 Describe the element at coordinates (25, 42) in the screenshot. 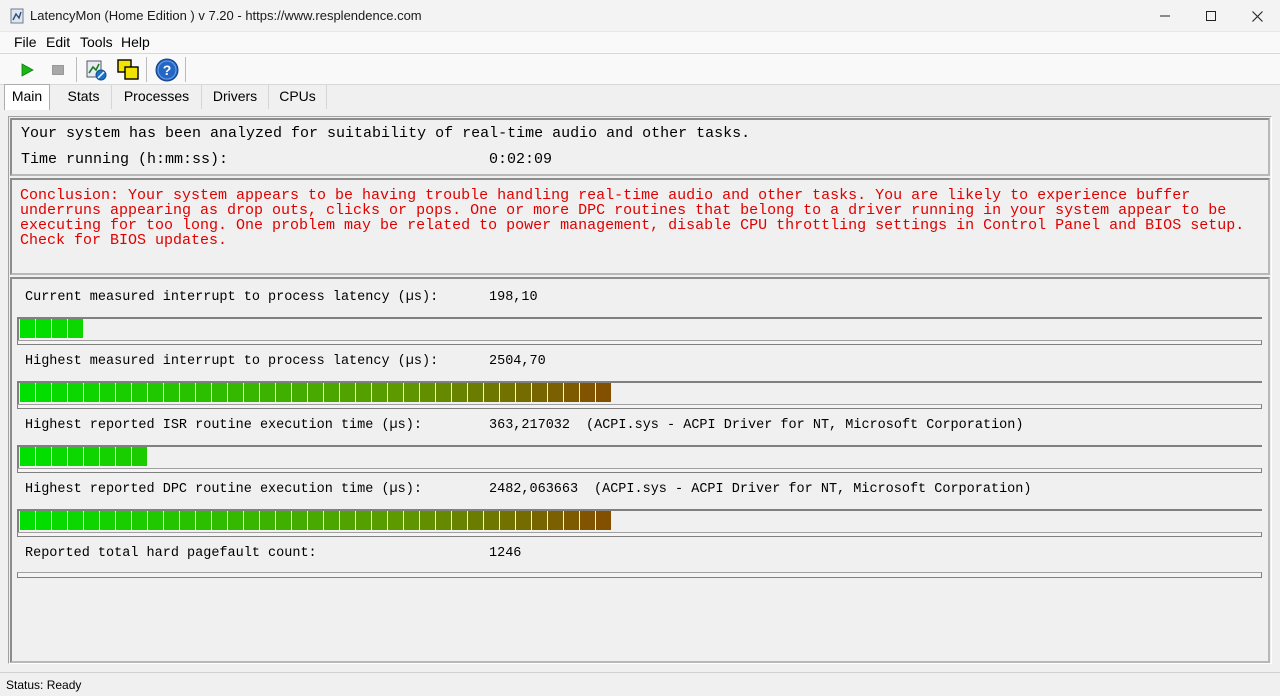

I see `menu-file: File` at that location.